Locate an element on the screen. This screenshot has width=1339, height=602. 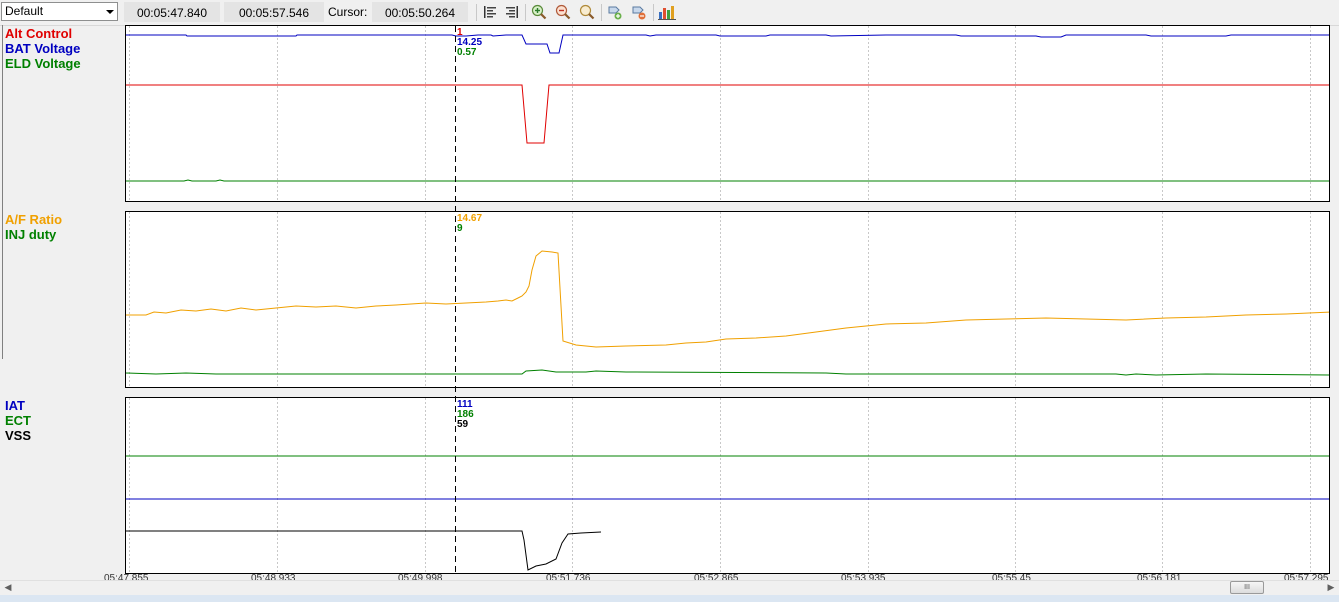
chart-settings-icon is located at coordinates (667, 13).